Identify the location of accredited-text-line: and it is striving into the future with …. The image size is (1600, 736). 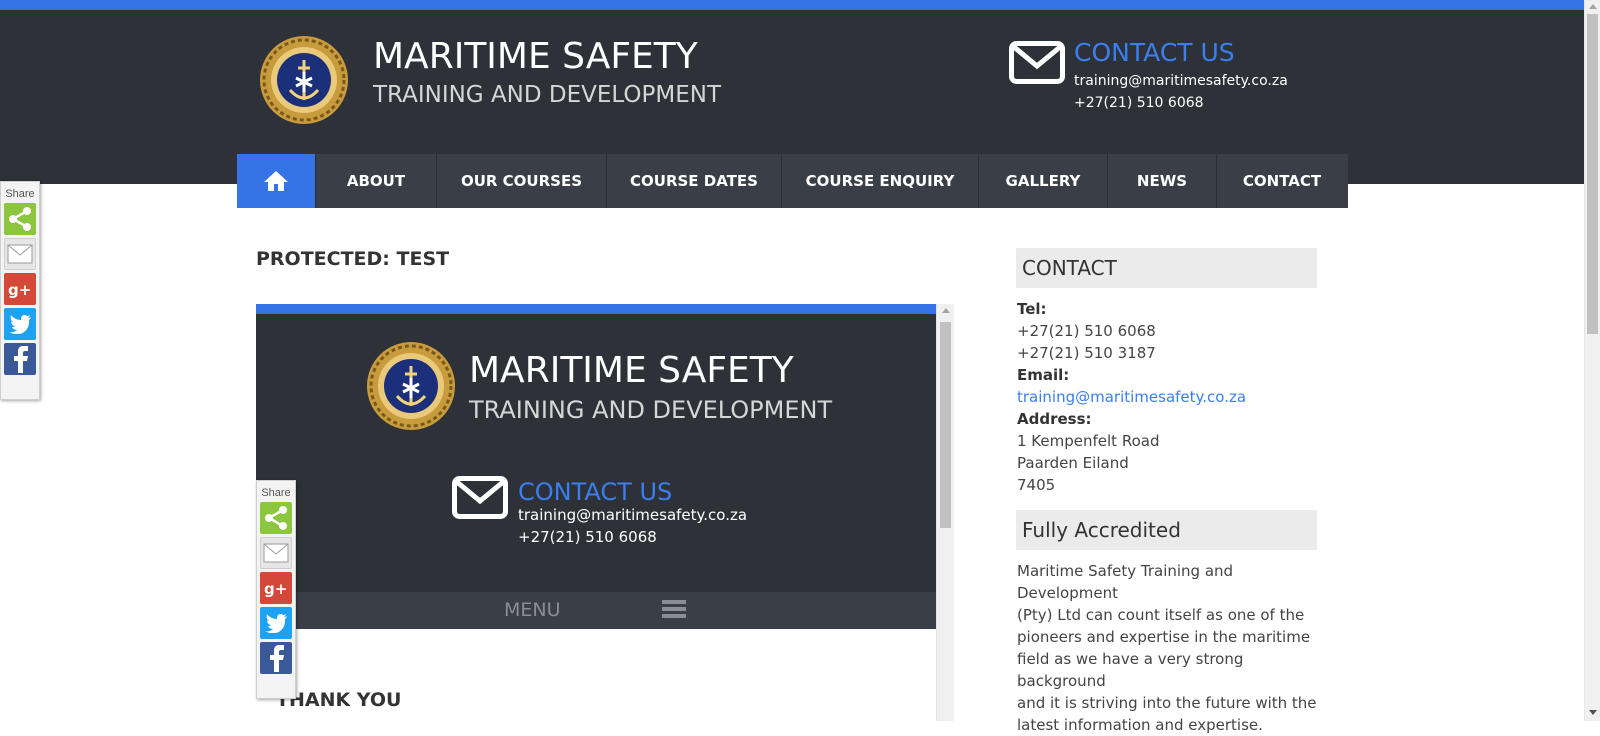
(1167, 703).